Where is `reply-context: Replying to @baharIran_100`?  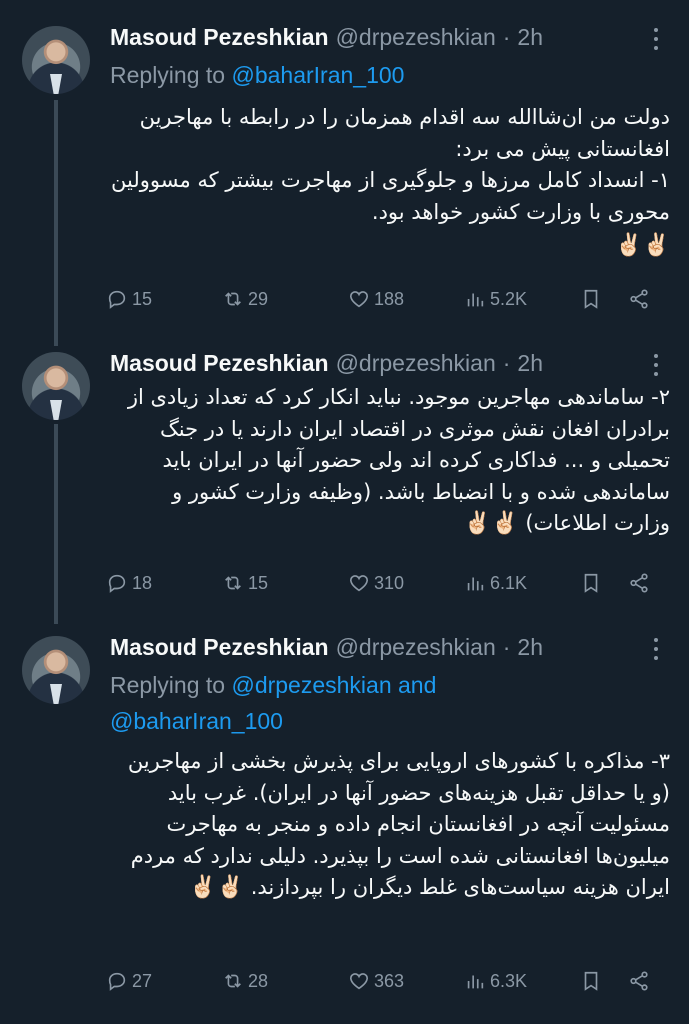 reply-context: Replying to @baharIran_100 is located at coordinates (257, 75).